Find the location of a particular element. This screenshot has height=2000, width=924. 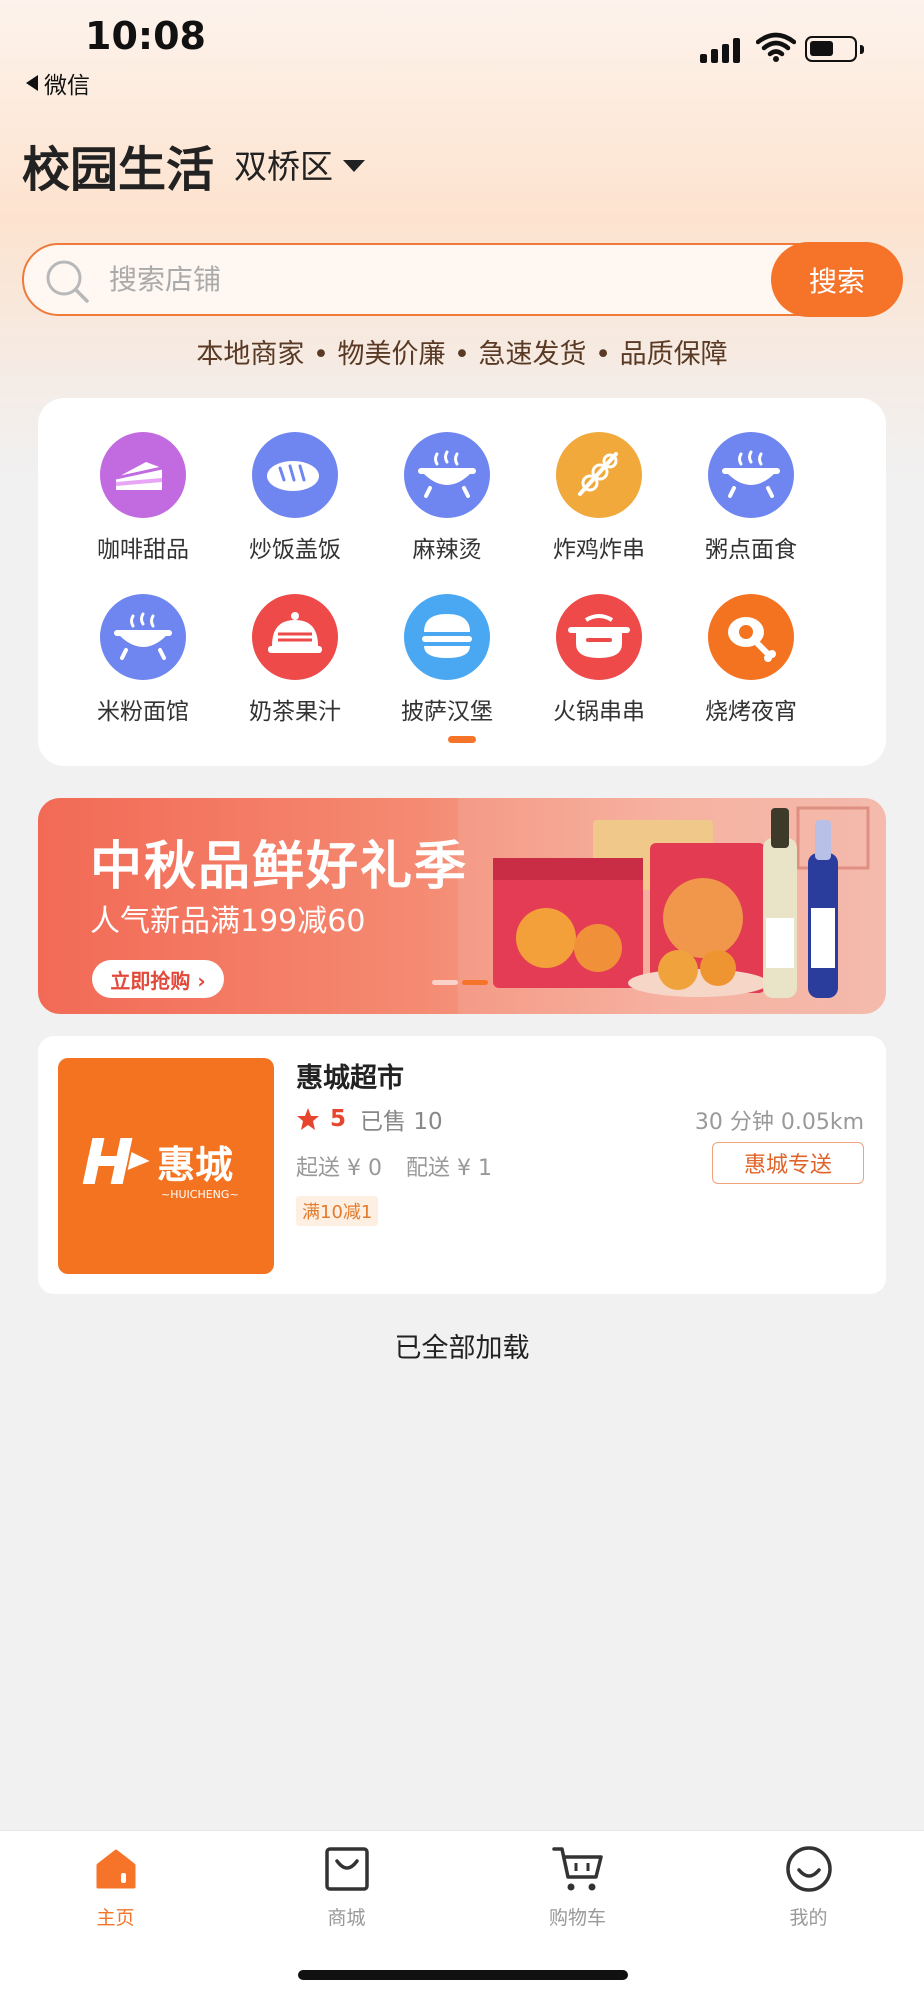

tab-cart: 购物车 is located at coordinates (577, 1891).